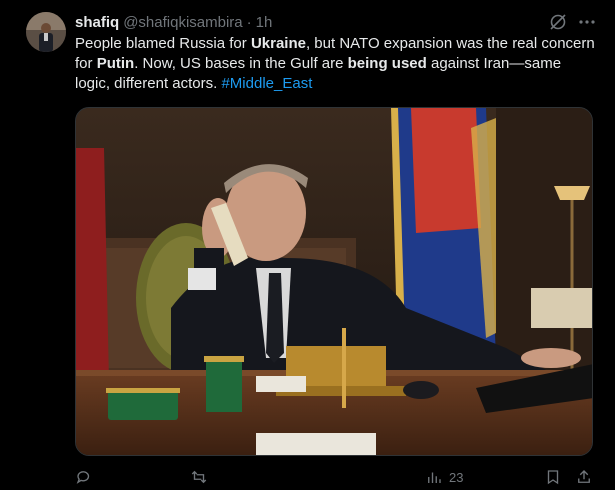  What do you see at coordinates (97, 22) in the screenshot?
I see `display-name: shafiq` at bounding box center [97, 22].